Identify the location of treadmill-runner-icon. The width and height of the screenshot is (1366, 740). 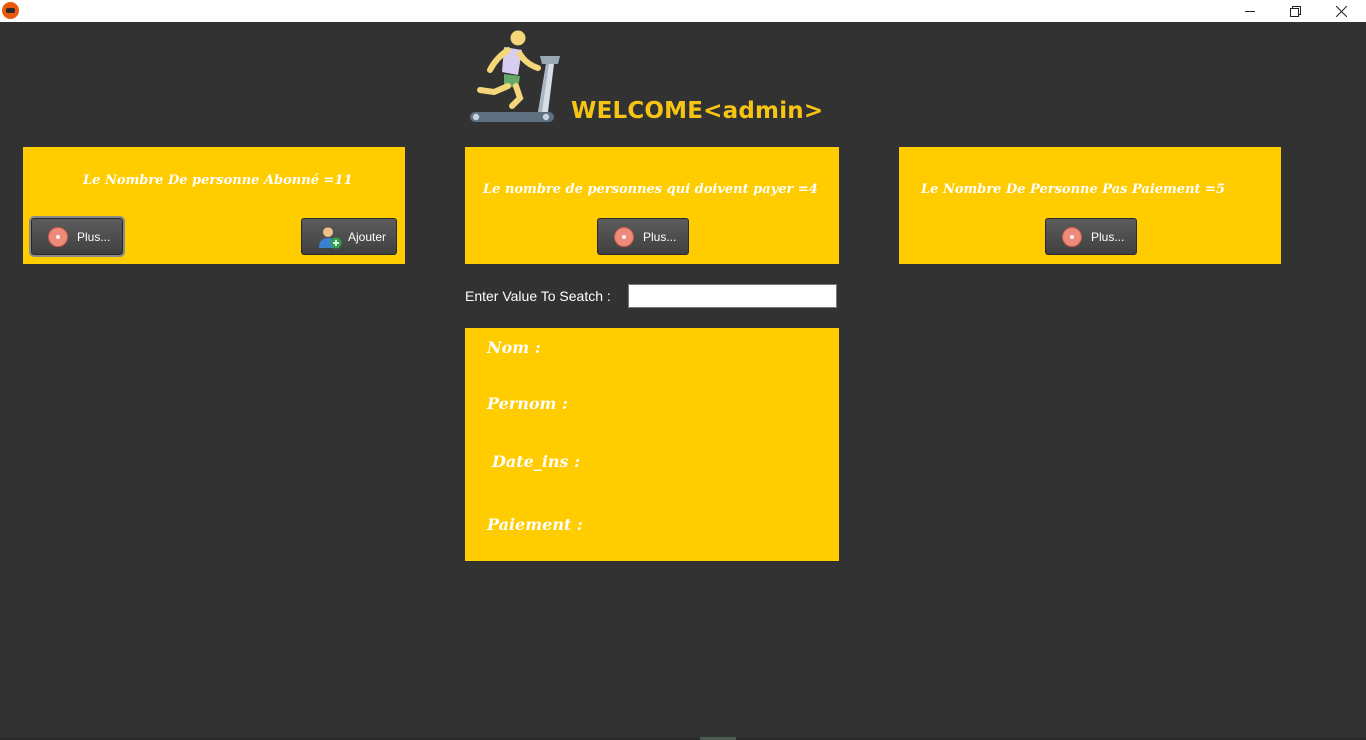
(515, 76).